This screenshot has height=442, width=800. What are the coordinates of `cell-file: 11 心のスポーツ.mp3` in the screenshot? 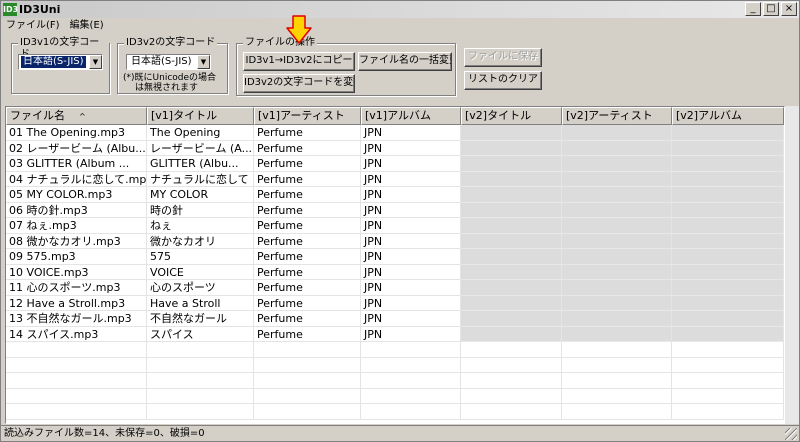 It's located at (76, 288).